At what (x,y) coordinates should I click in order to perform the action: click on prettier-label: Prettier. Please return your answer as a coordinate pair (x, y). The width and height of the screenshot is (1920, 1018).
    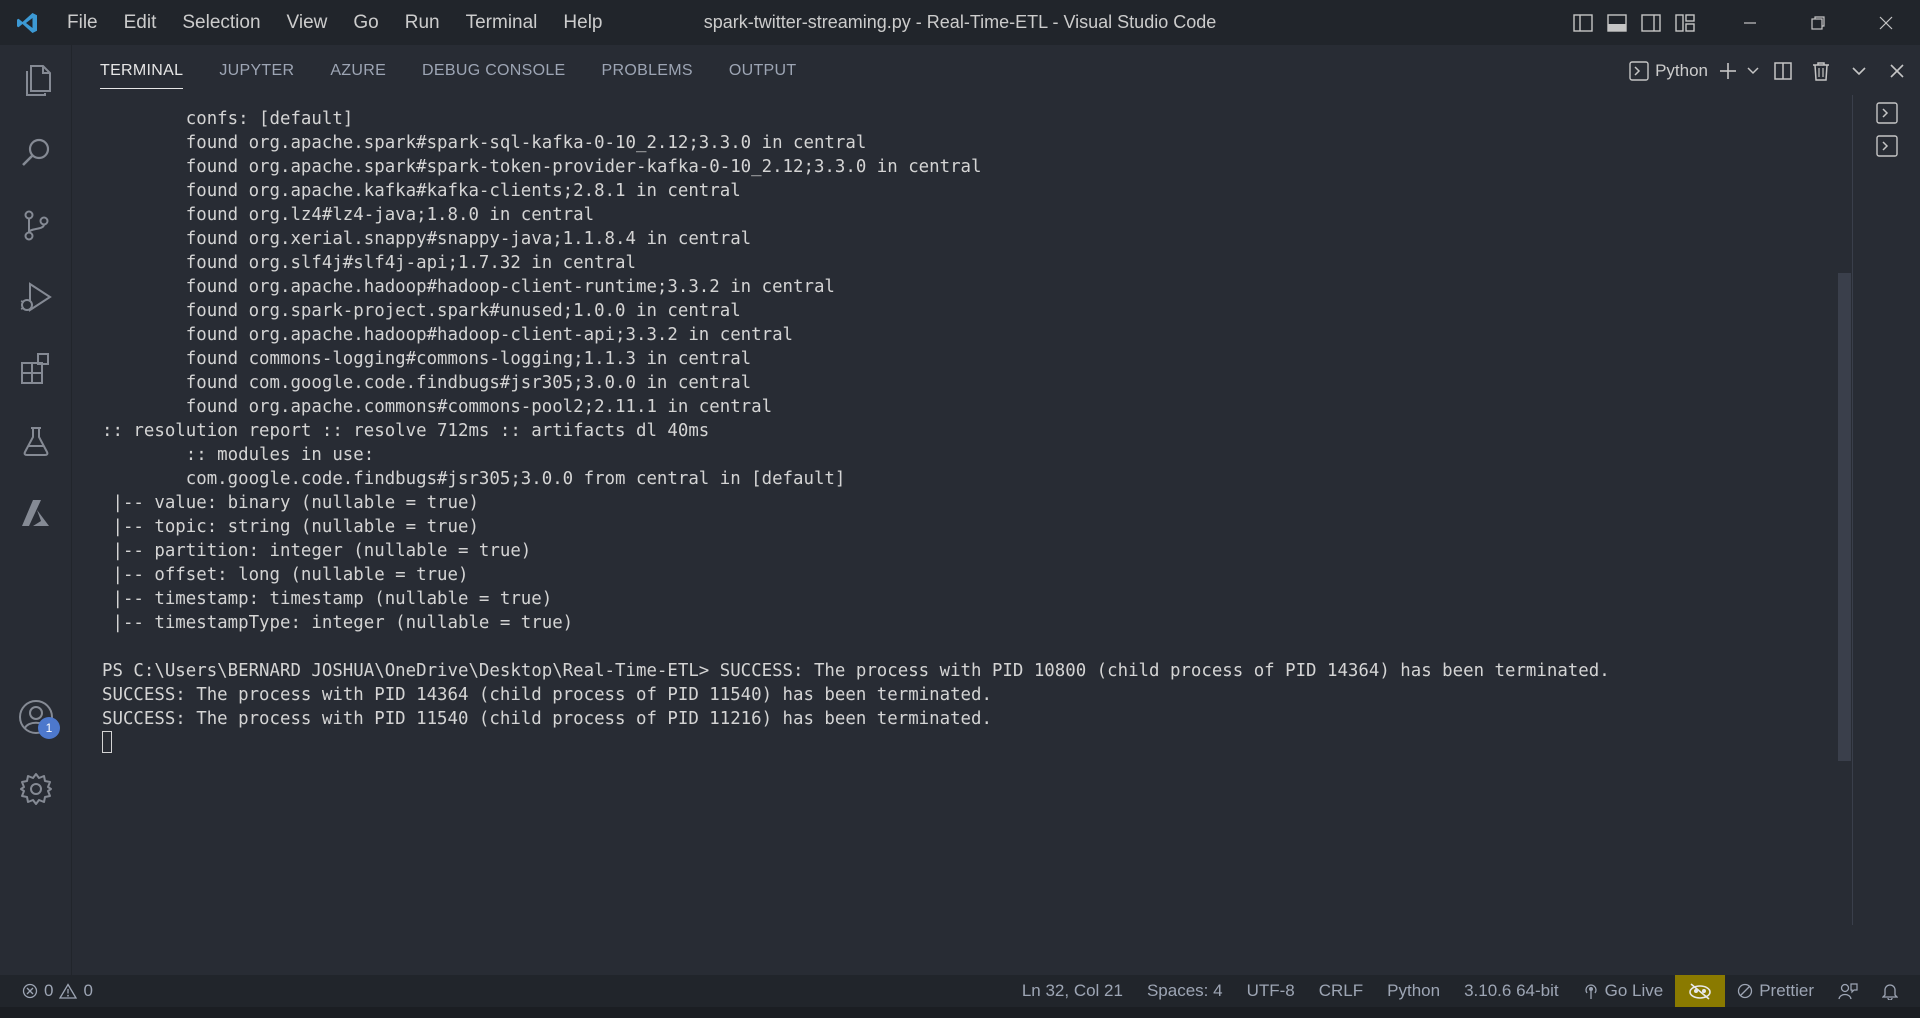
    Looking at the image, I should click on (1786, 990).